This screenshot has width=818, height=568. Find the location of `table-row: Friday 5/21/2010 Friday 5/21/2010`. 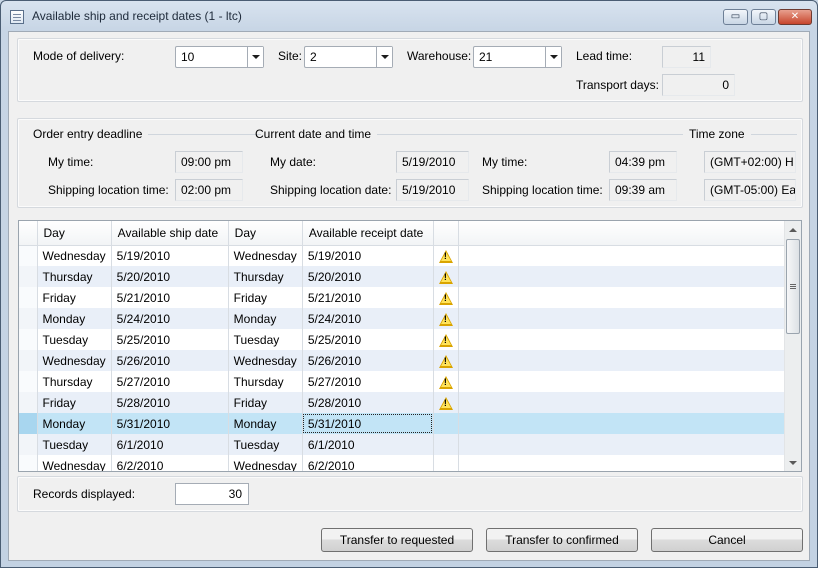

table-row: Friday 5/21/2010 Friday 5/21/2010 is located at coordinates (406, 297).